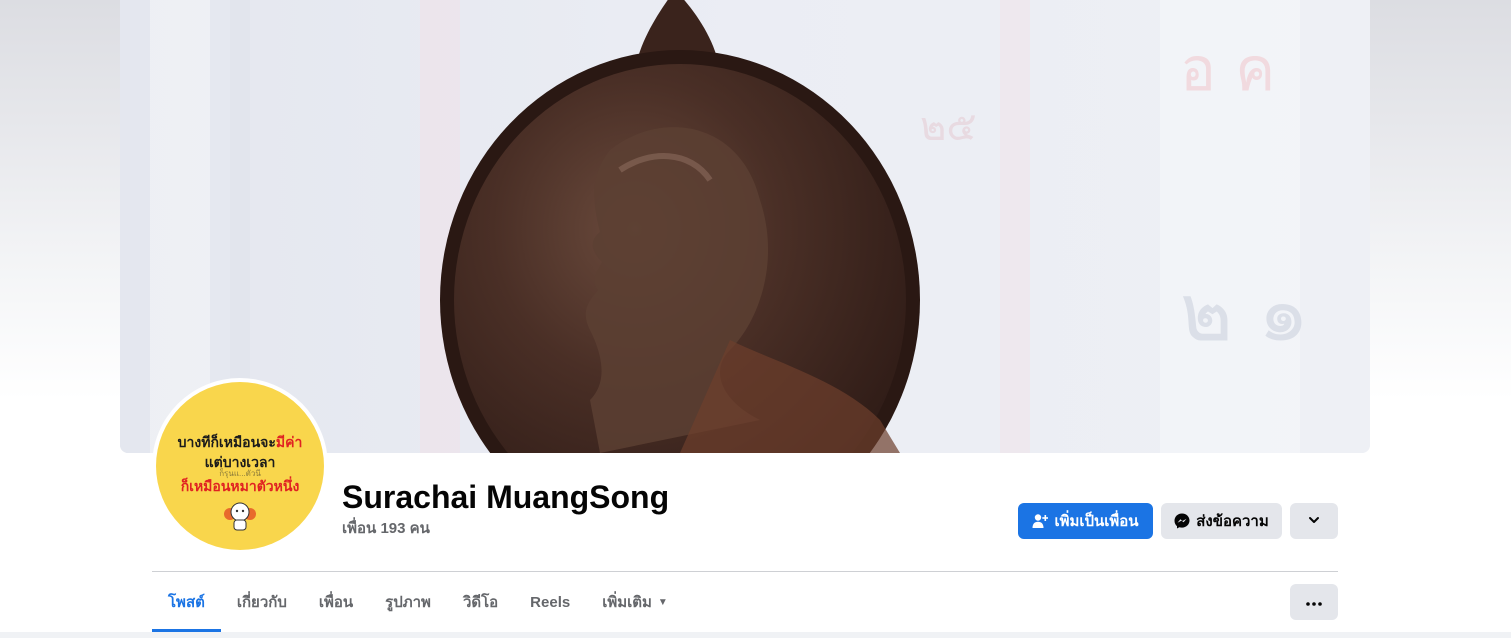 Image resolution: width=1511 pixels, height=638 pixels. I want to click on more-options-button, so click(1314, 602).